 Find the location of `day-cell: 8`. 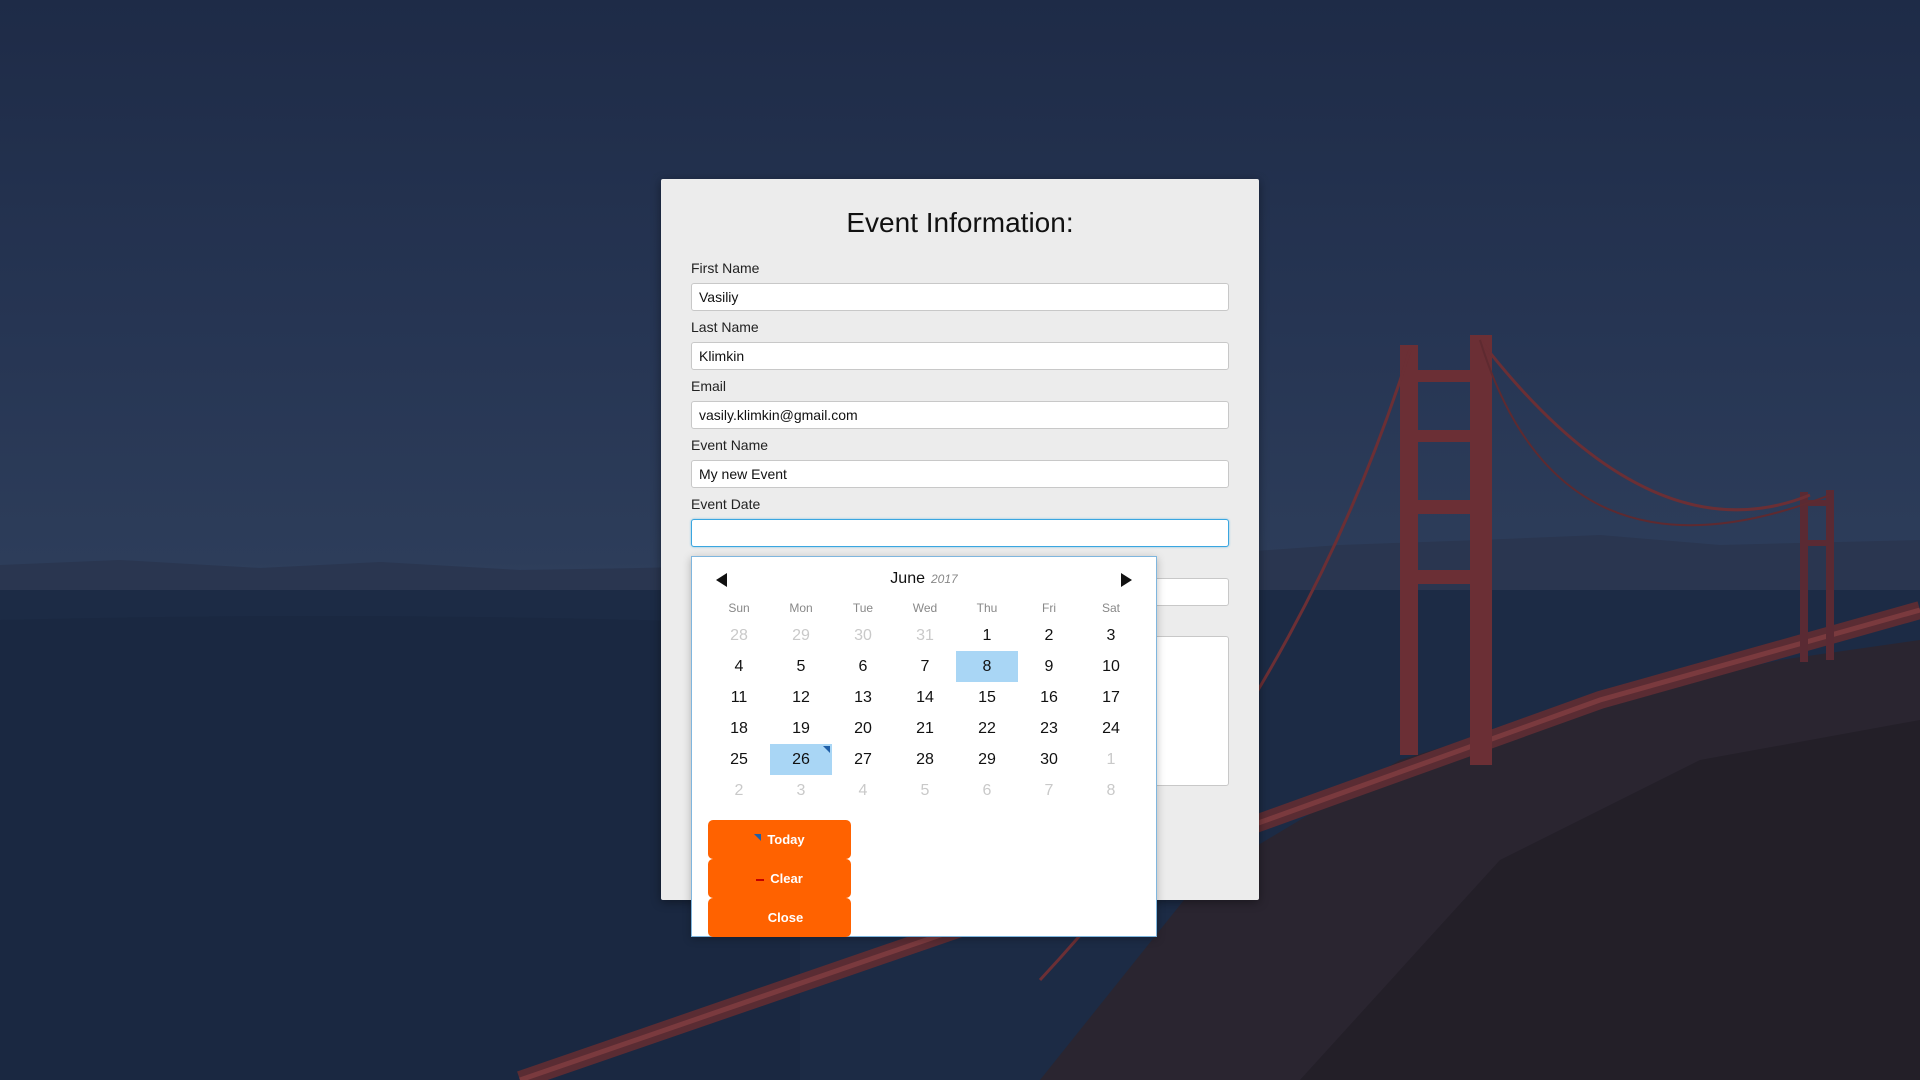

day-cell: 8 is located at coordinates (1111, 790).